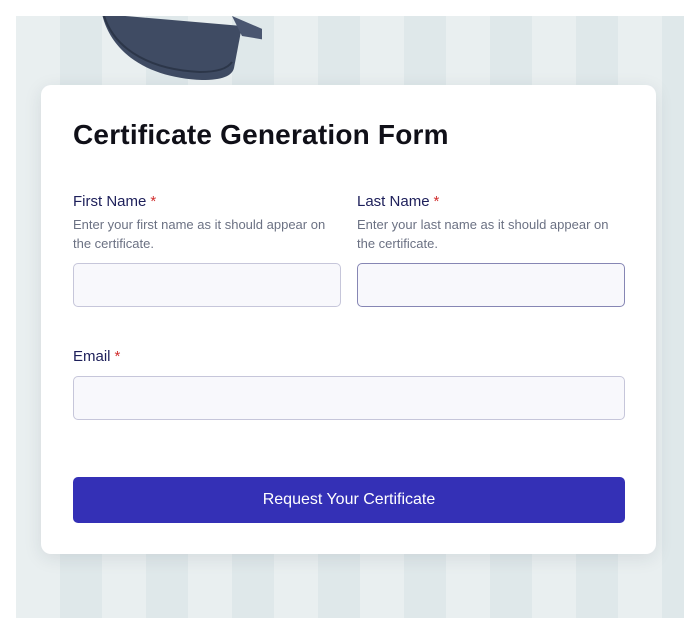  What do you see at coordinates (349, 398) in the screenshot?
I see `email-input` at bounding box center [349, 398].